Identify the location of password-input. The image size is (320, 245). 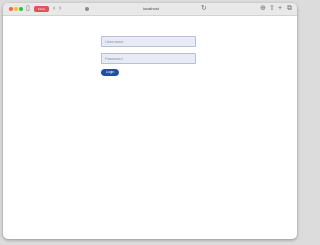
(148, 58).